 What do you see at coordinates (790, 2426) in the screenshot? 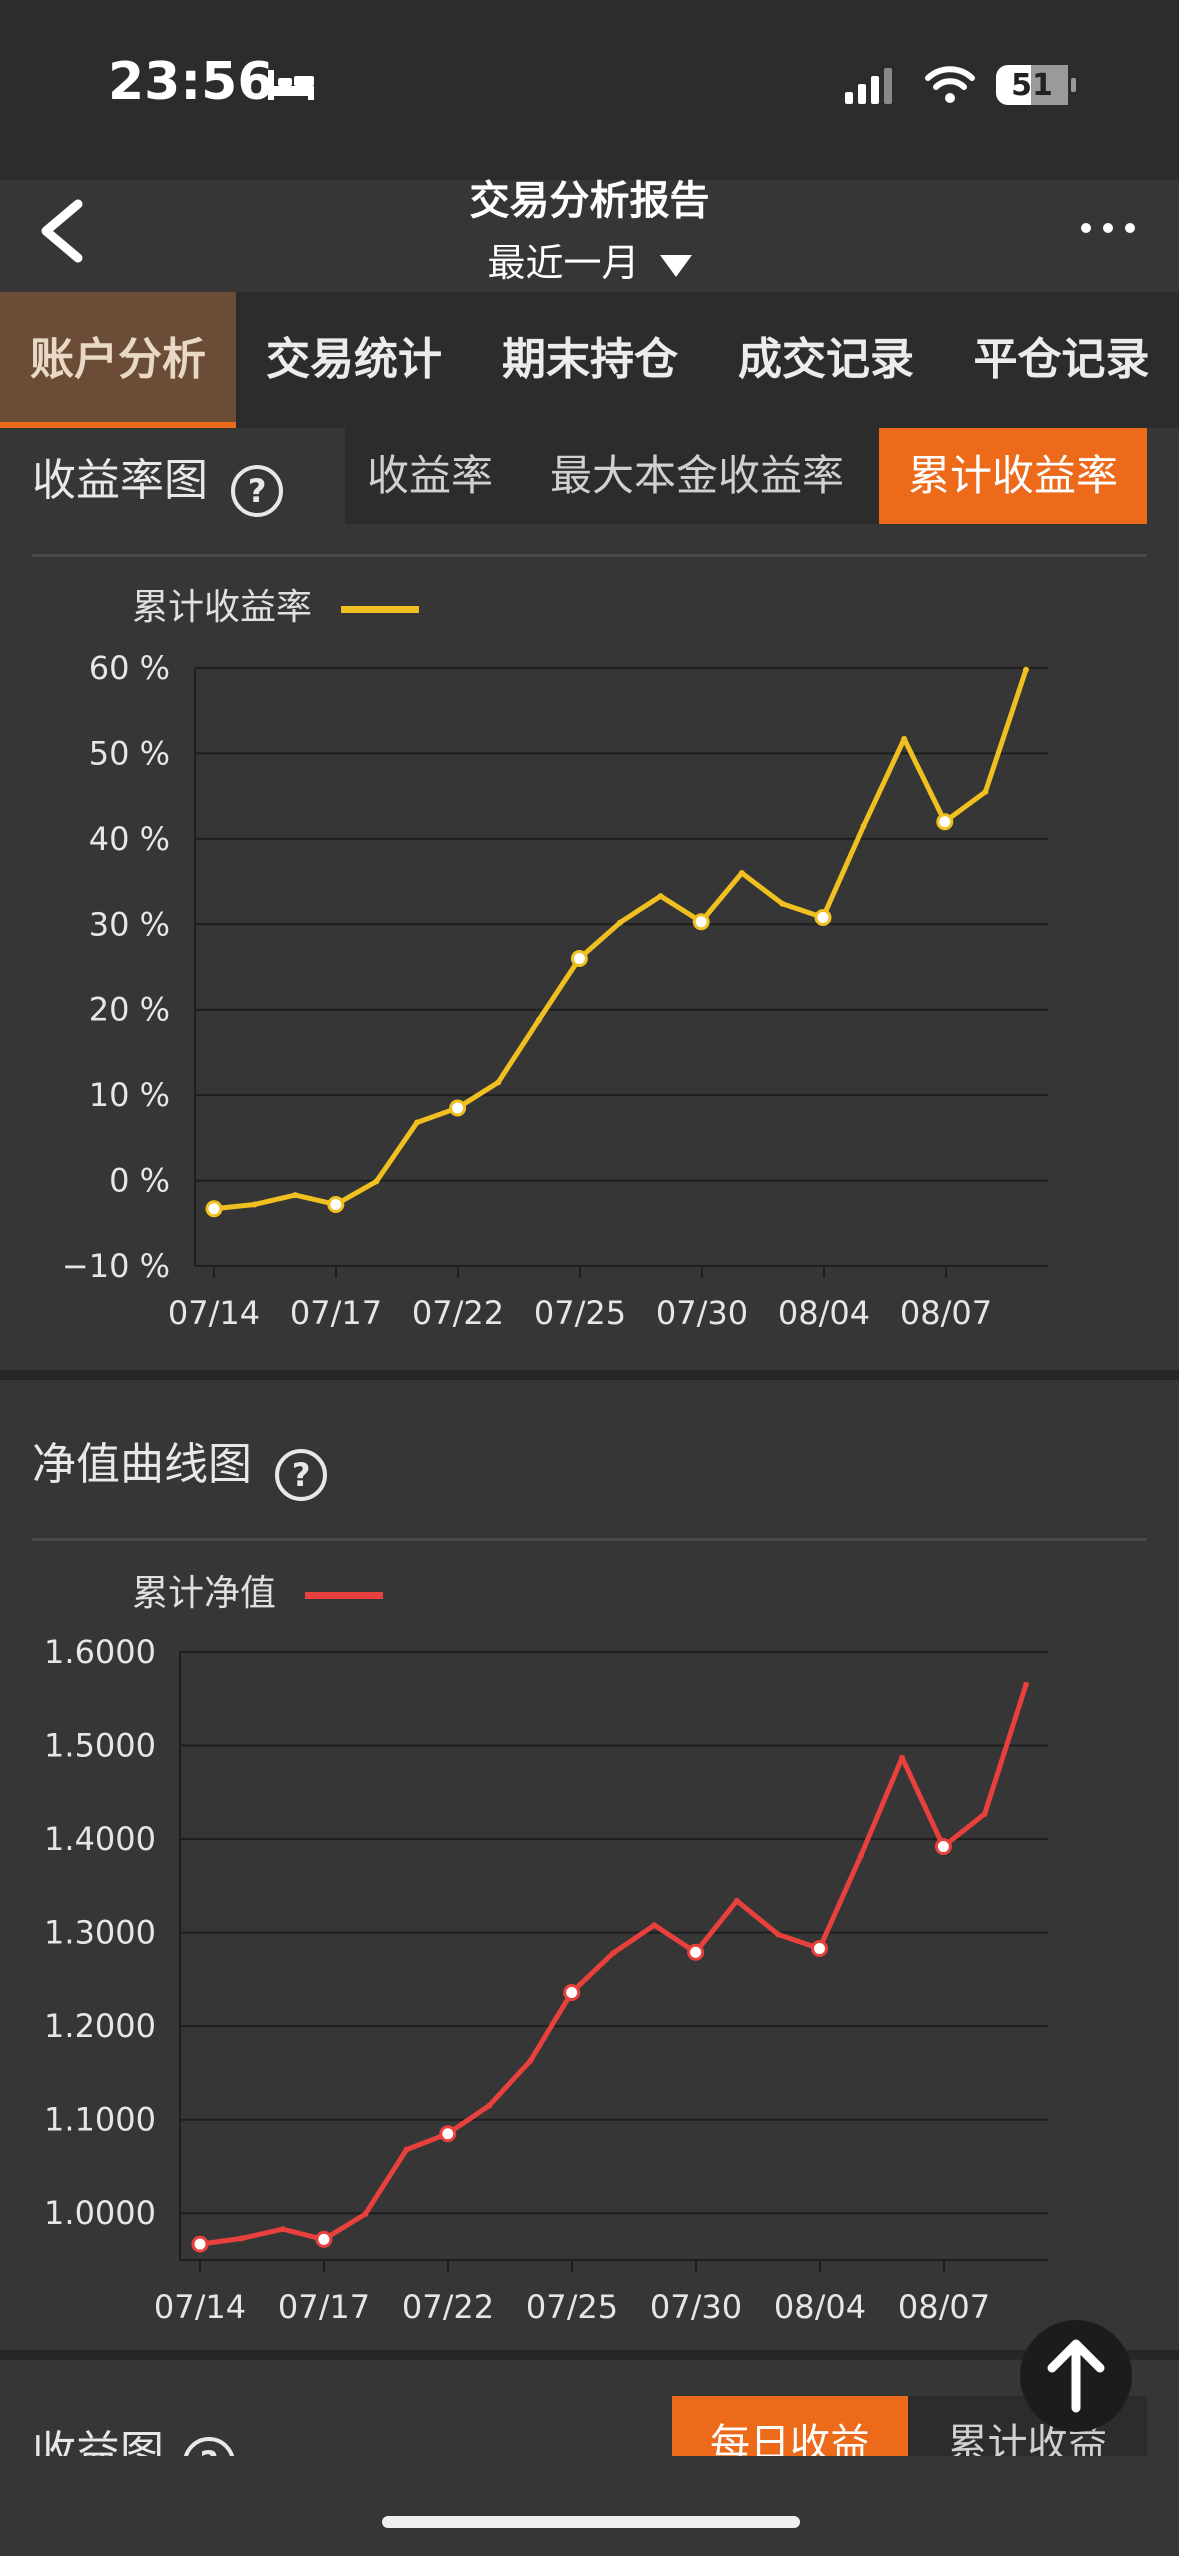
I see `segment-daily-profit: 每日收益` at bounding box center [790, 2426].